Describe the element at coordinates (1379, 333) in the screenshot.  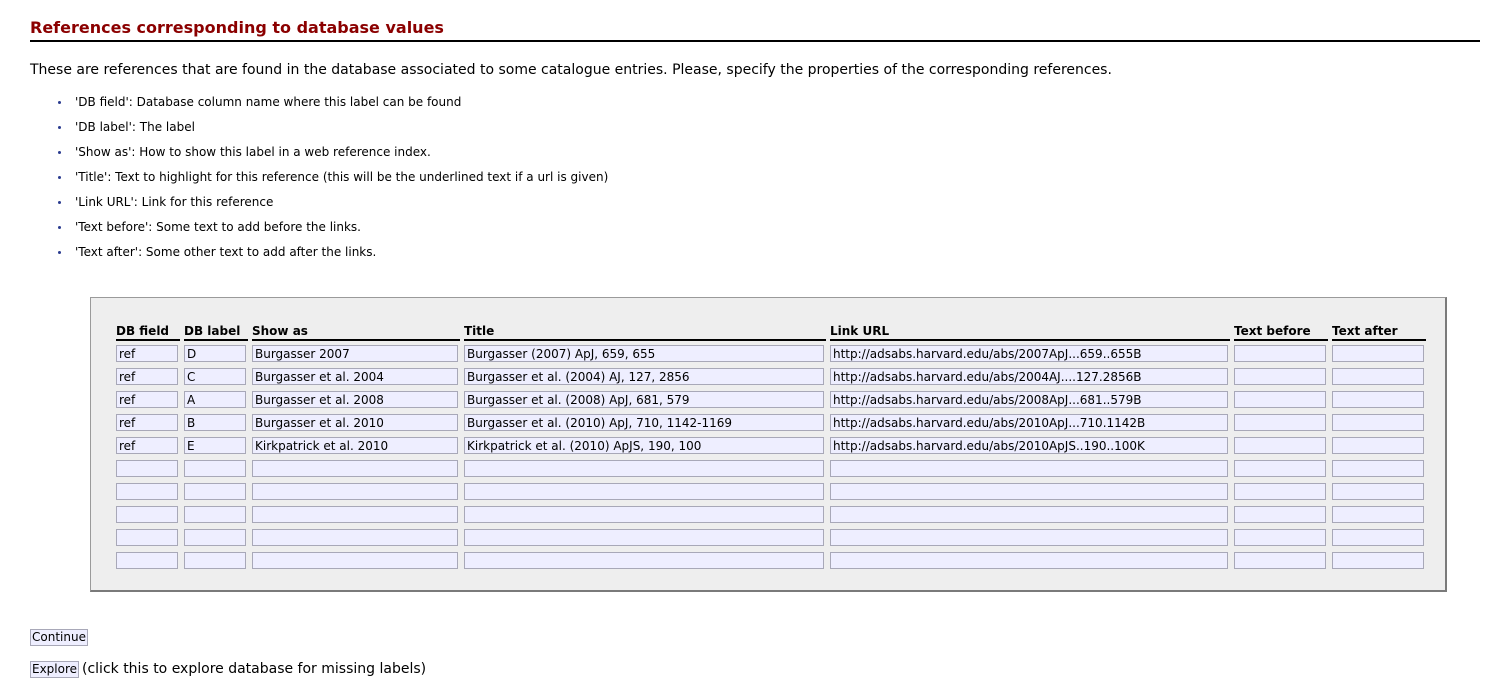
I see `column-header-text-after: Text after` at that location.